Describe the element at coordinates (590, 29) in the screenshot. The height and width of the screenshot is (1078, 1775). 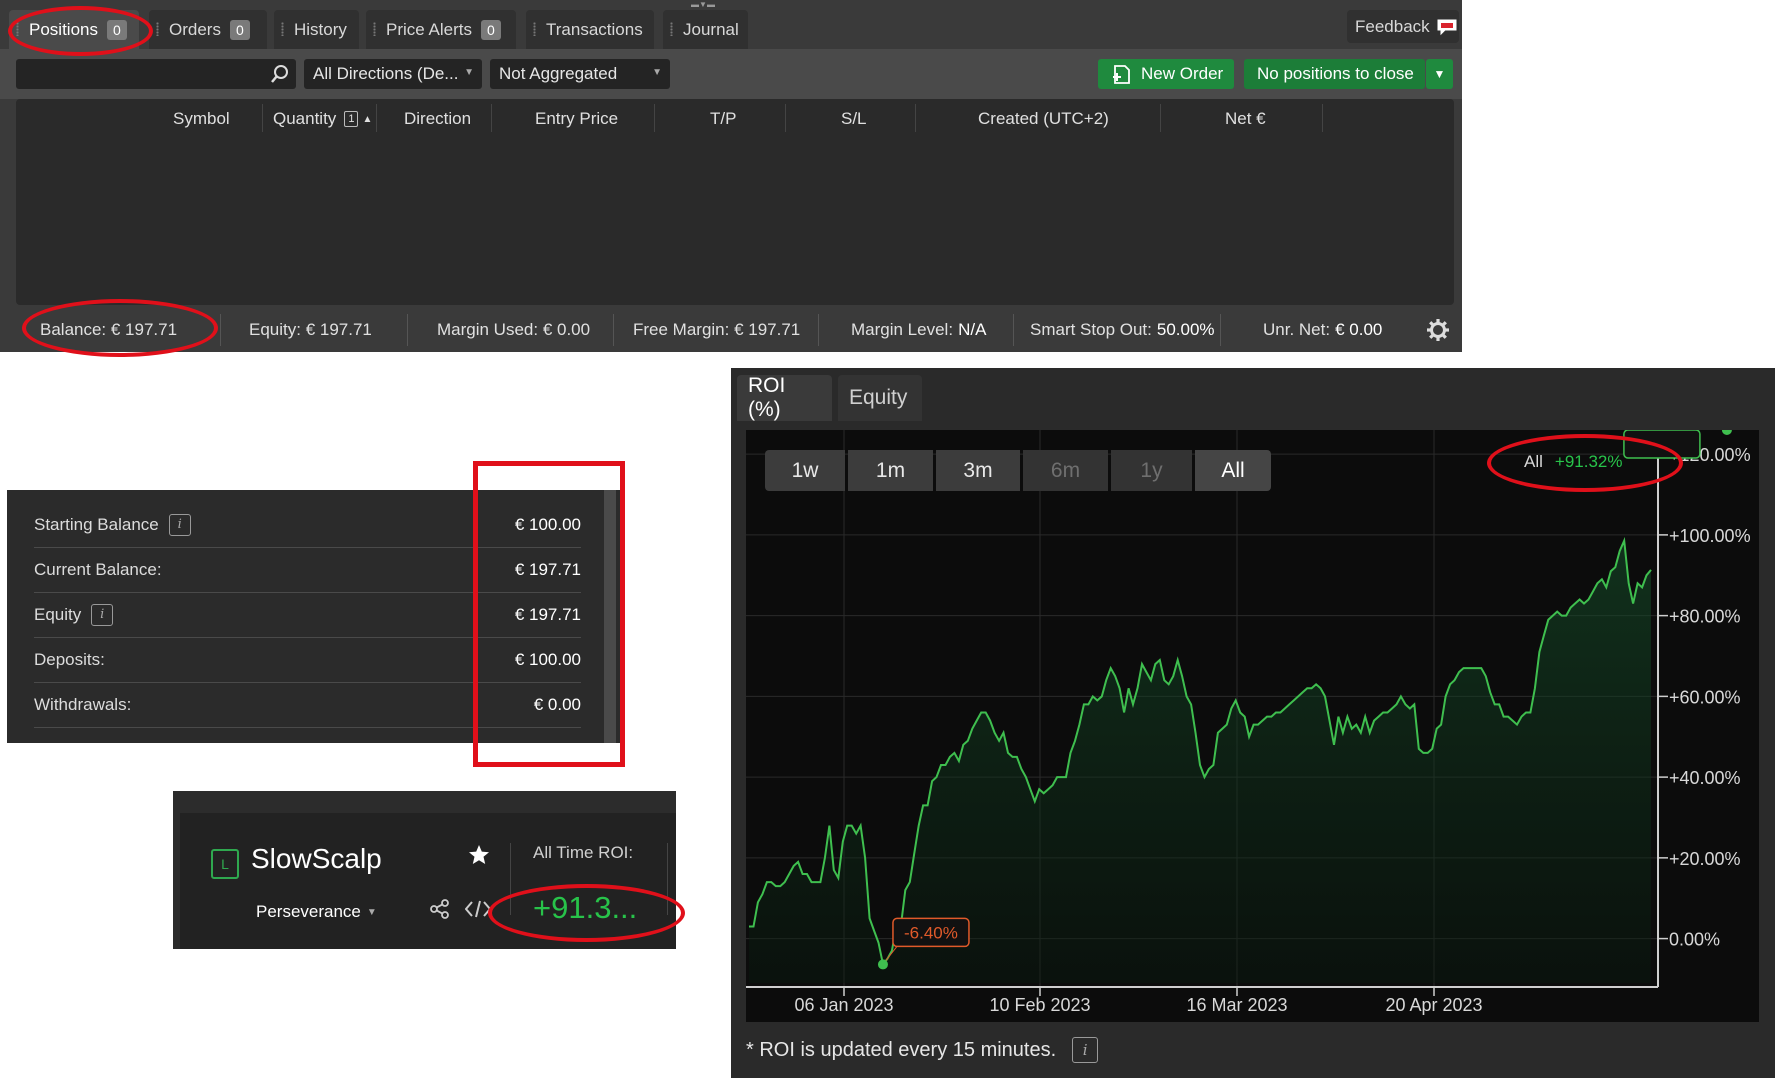
I see `tab-transactions: Transactions` at that location.